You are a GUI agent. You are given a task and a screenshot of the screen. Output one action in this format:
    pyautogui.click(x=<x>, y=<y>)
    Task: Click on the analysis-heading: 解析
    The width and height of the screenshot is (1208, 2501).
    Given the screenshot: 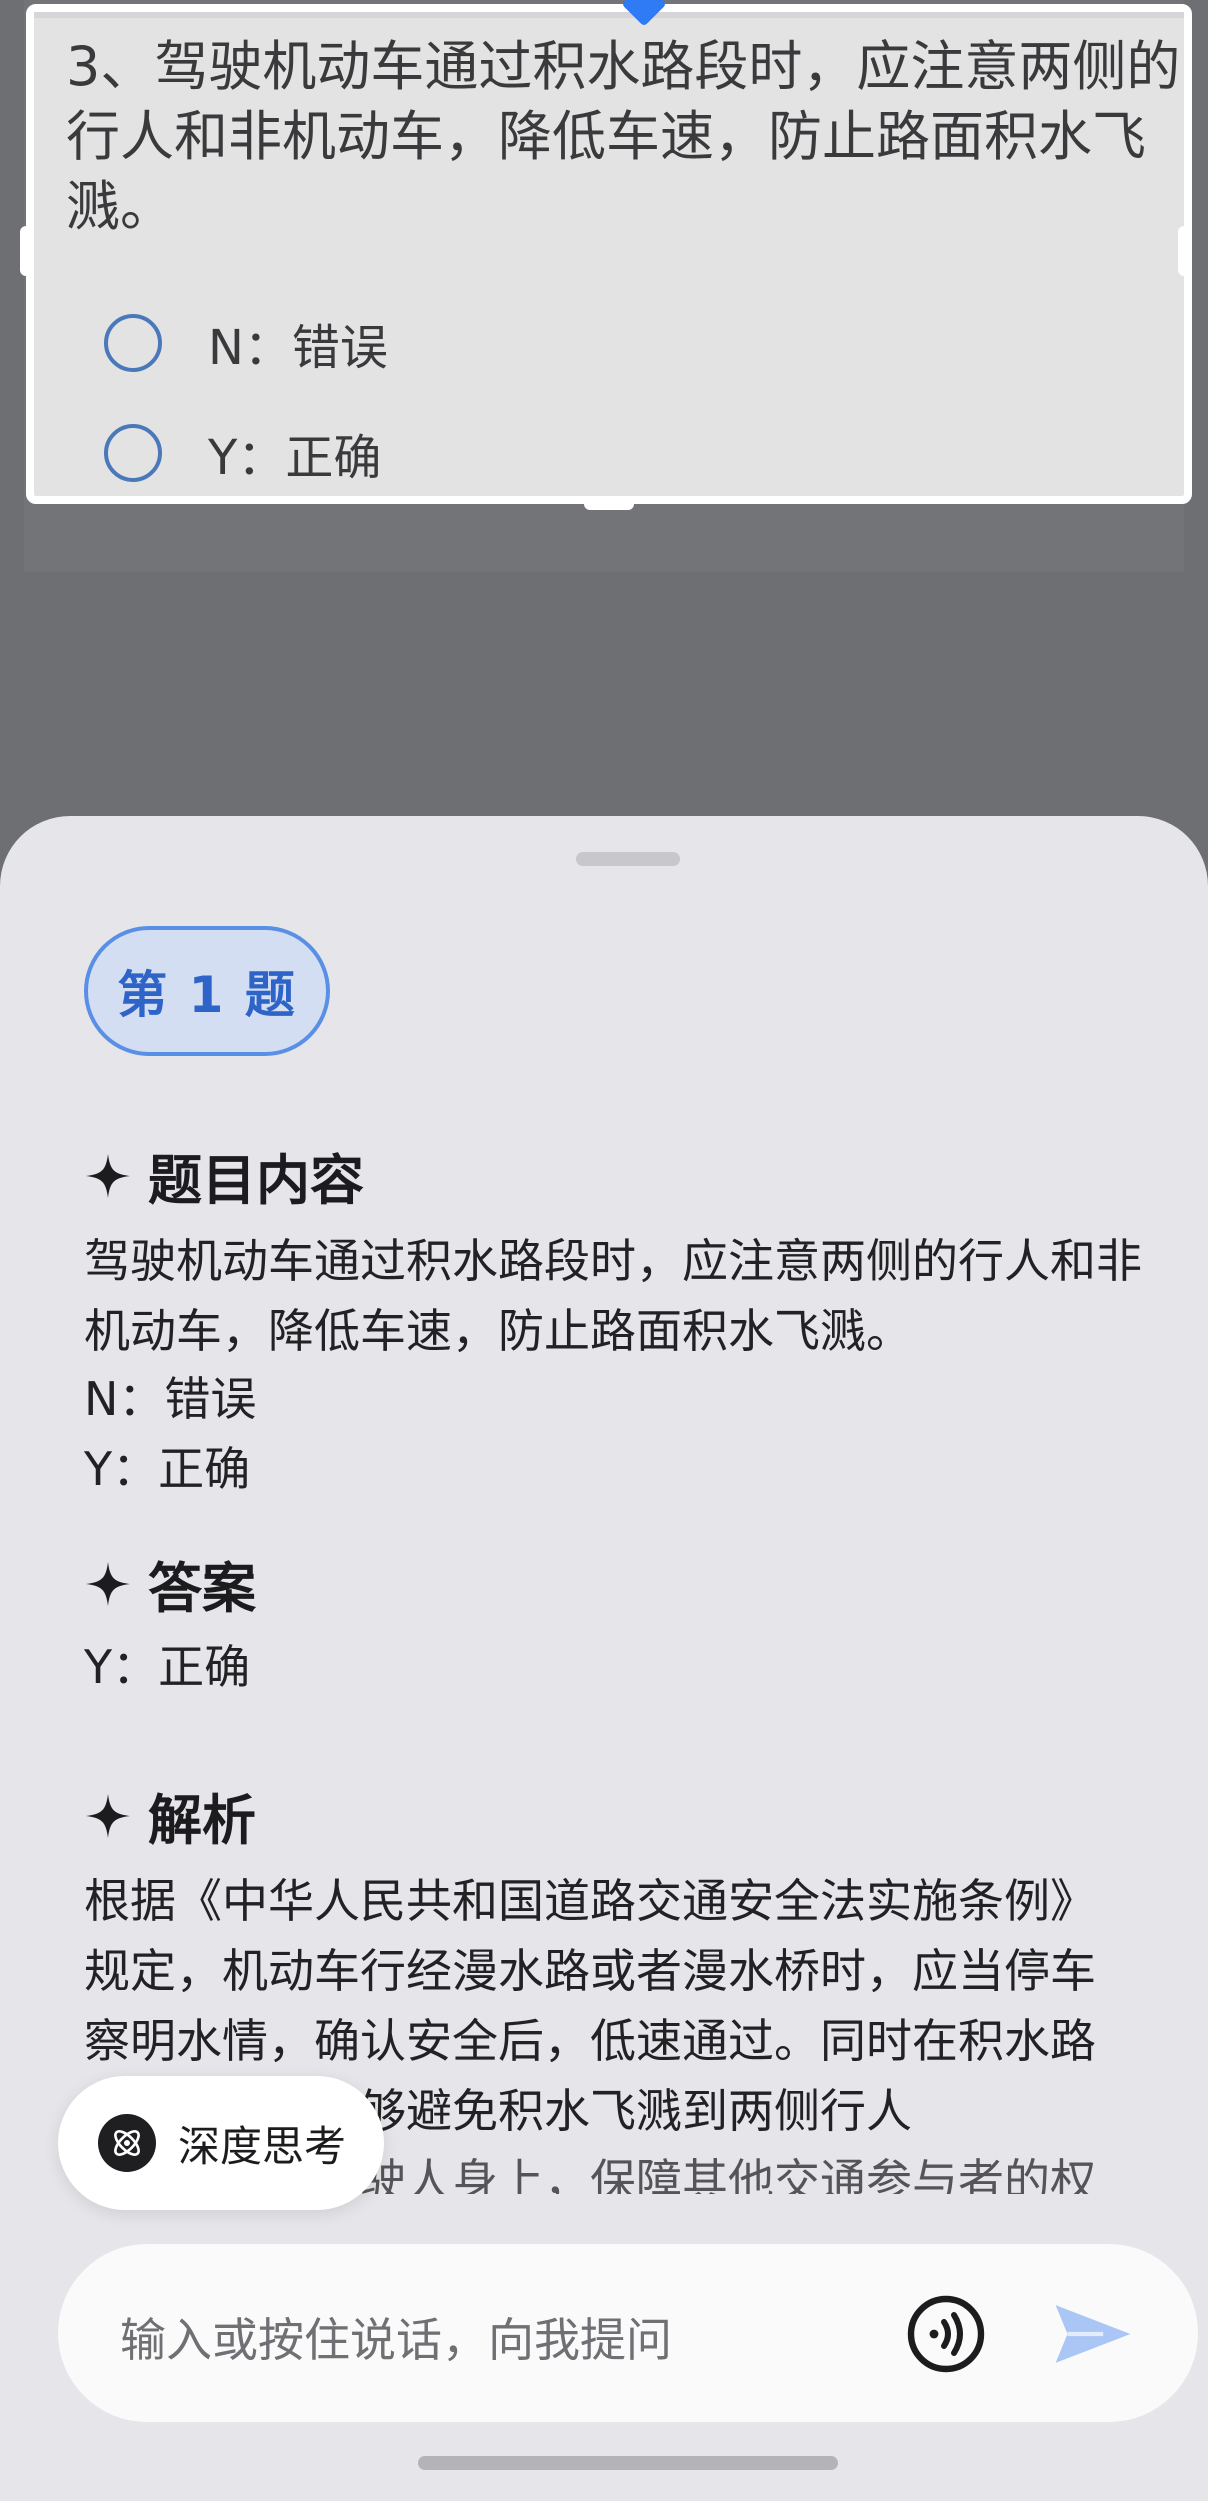 What is the action you would take?
    pyautogui.click(x=170, y=1815)
    